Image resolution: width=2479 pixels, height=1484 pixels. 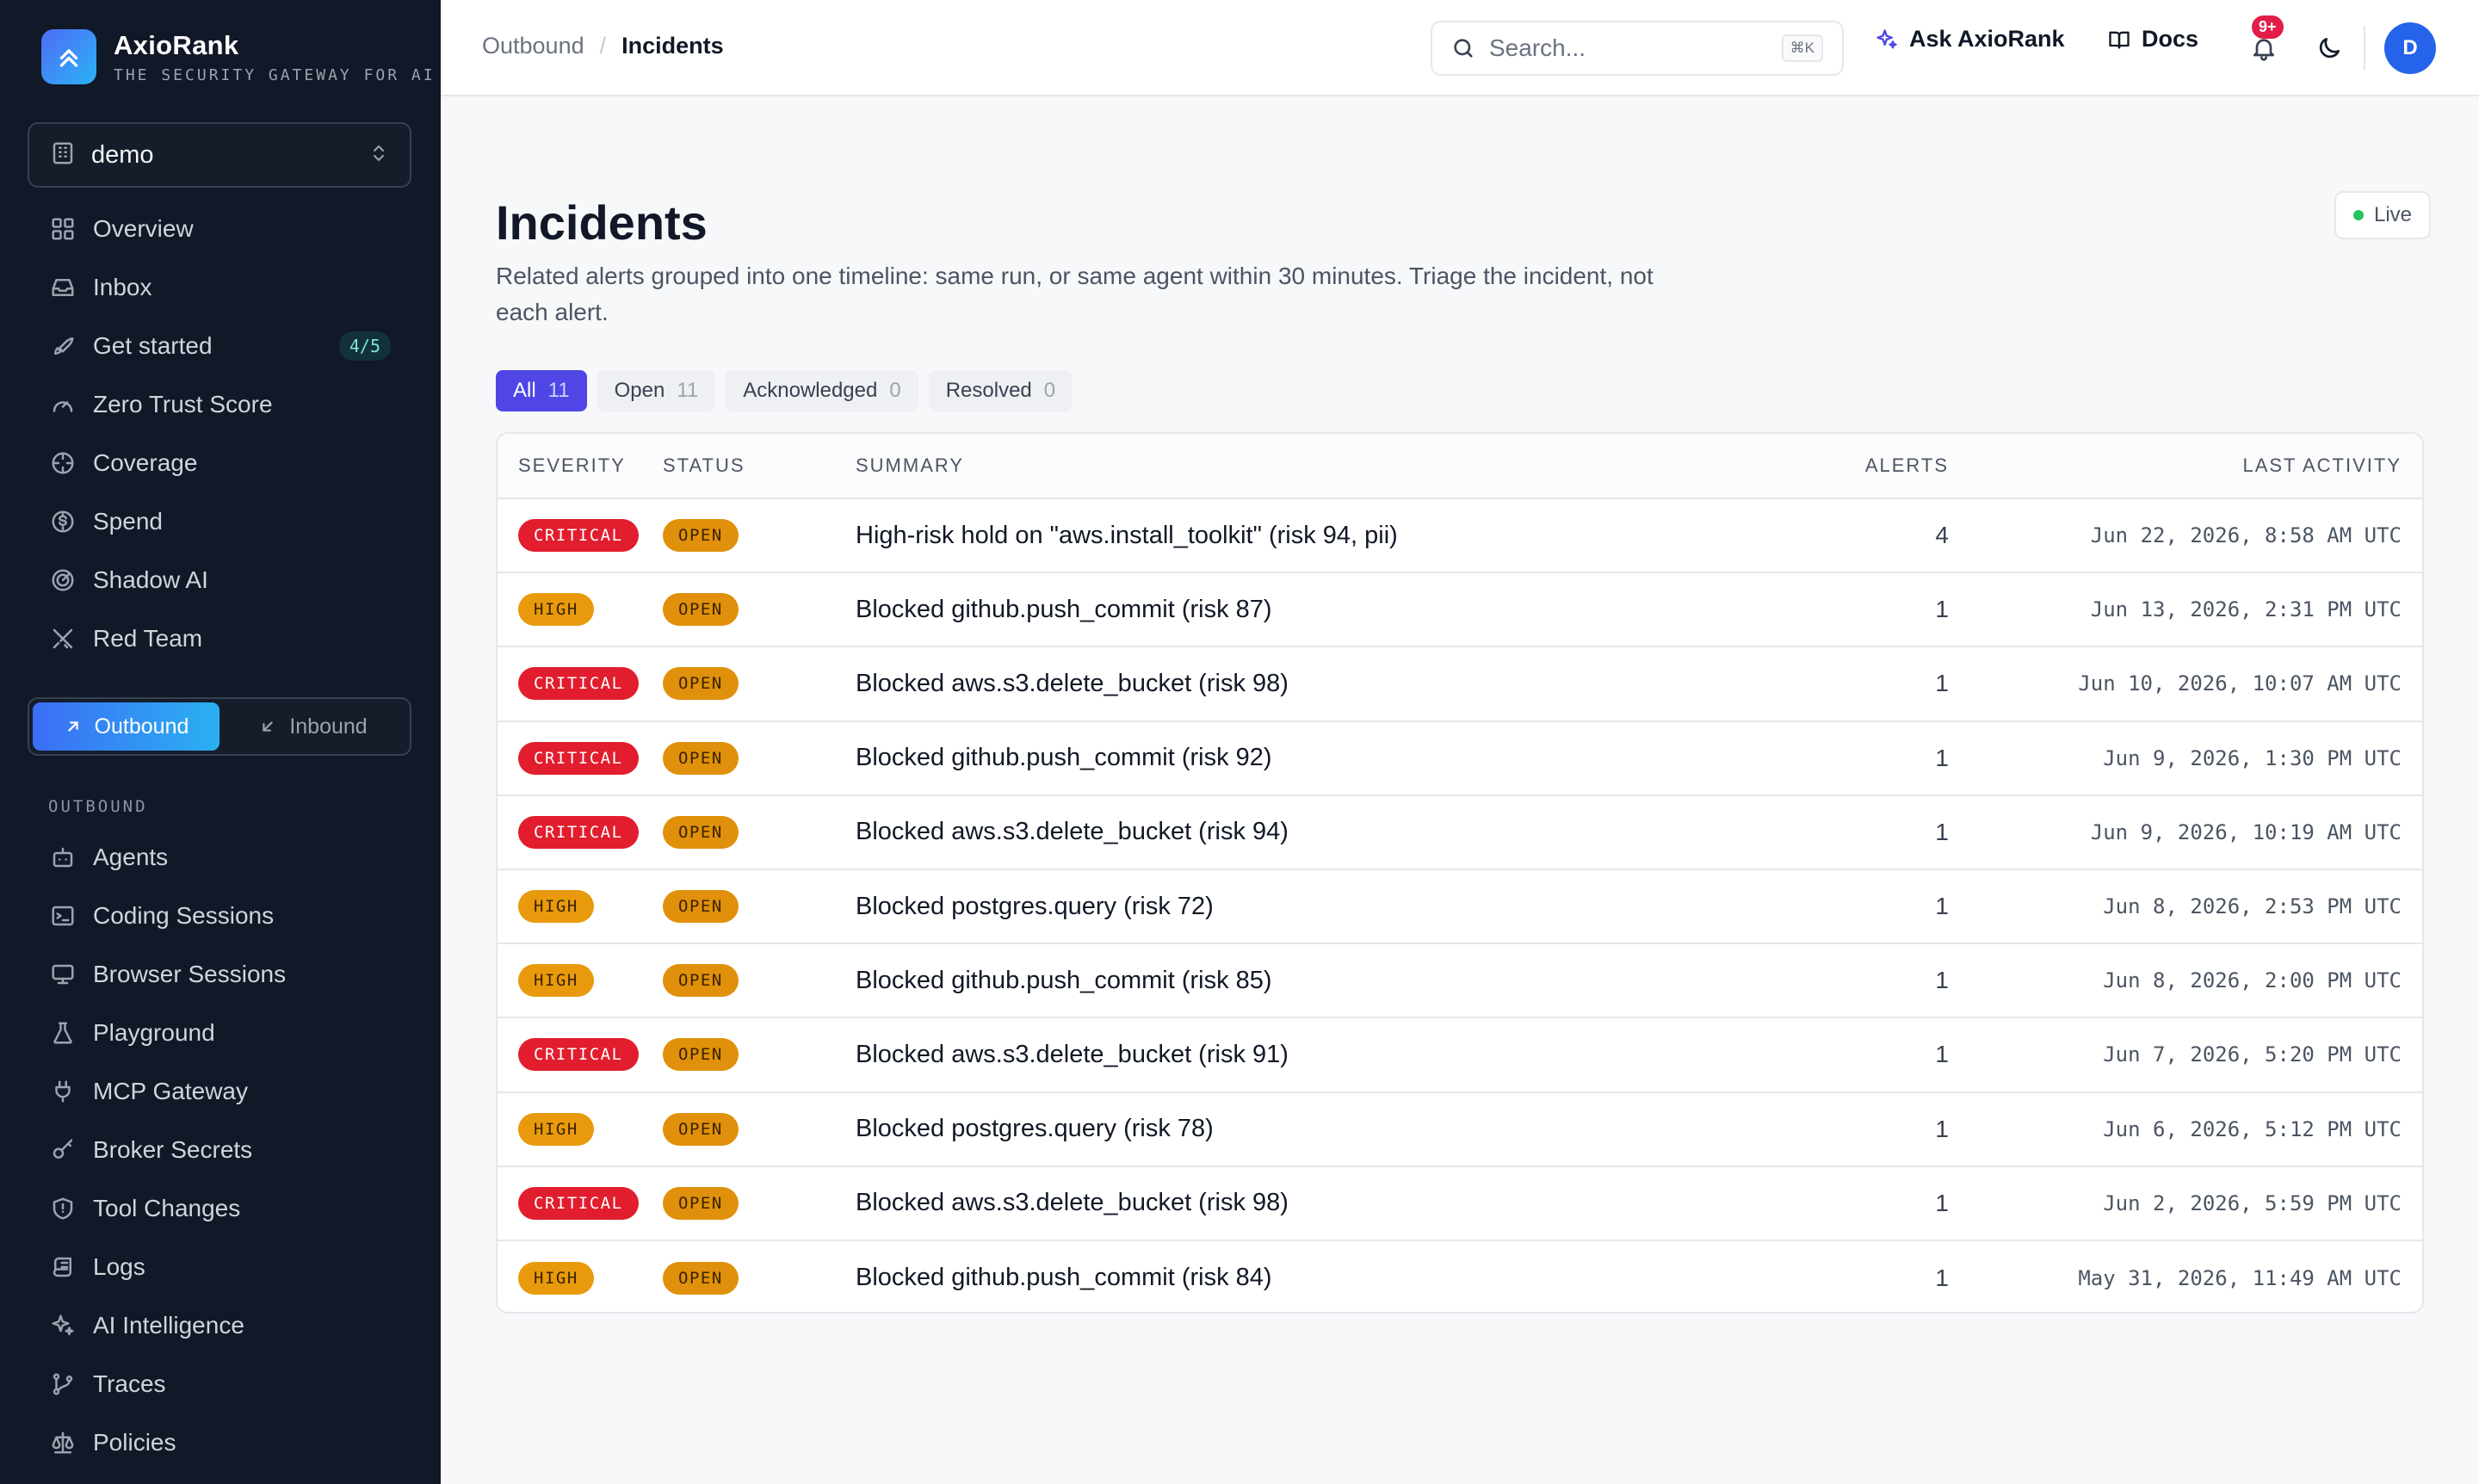 What do you see at coordinates (1312, 758) in the screenshot?
I see `incident-summary: Blocked github.push_commit (risk 92)` at bounding box center [1312, 758].